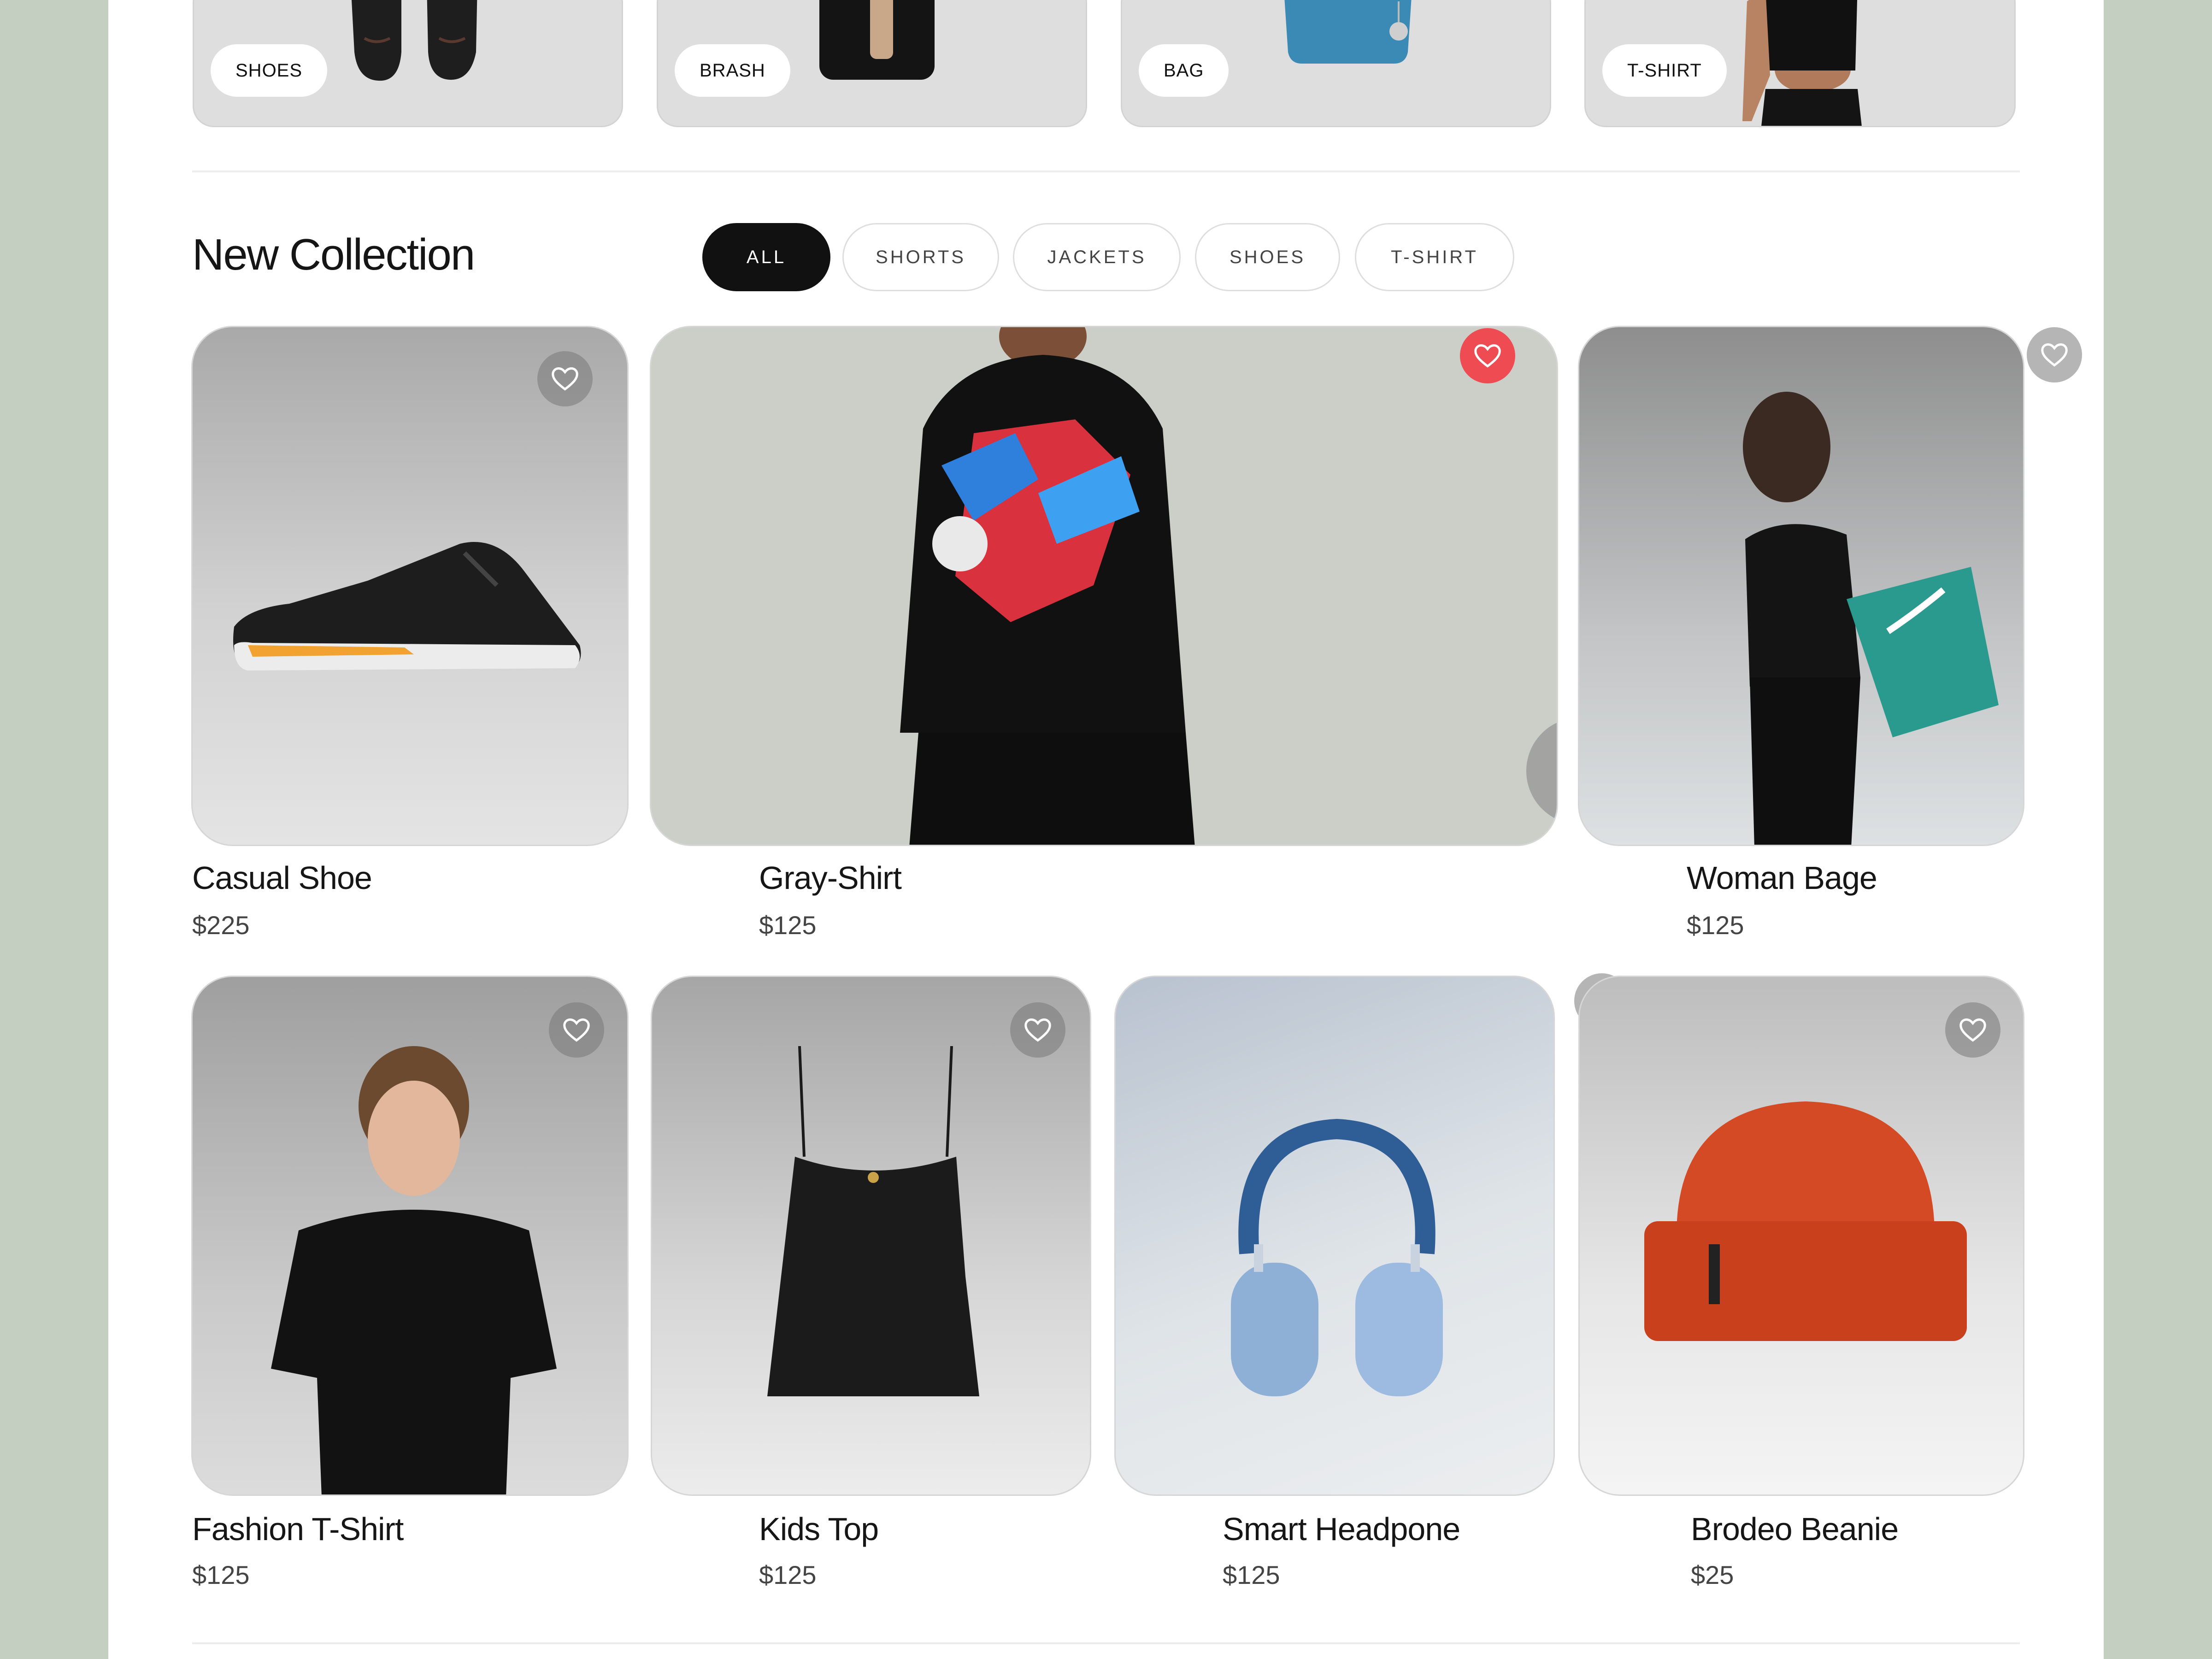  Describe the element at coordinates (414, 40) in the screenshot. I see `shoes-image` at that location.